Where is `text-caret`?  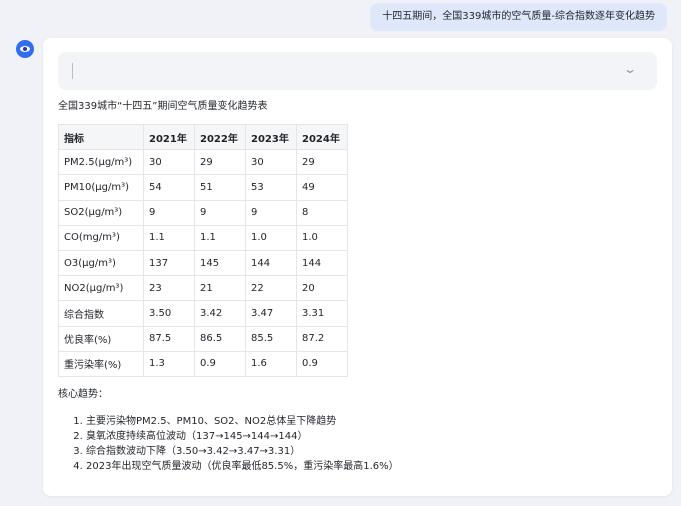 text-caret is located at coordinates (72, 71).